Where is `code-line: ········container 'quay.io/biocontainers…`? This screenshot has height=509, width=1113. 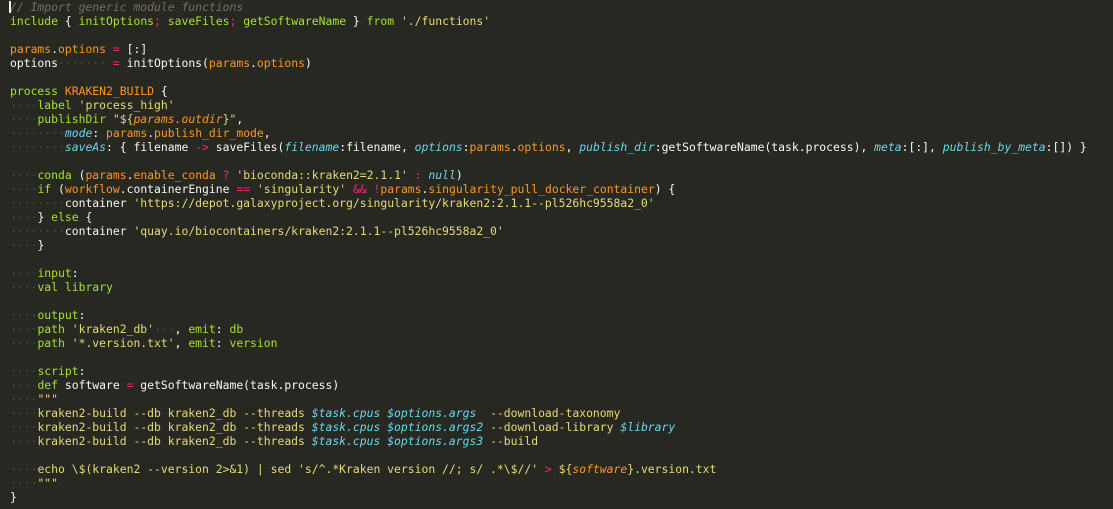
code-line: ········container 'quay.io/biocontainers… is located at coordinates (561, 231).